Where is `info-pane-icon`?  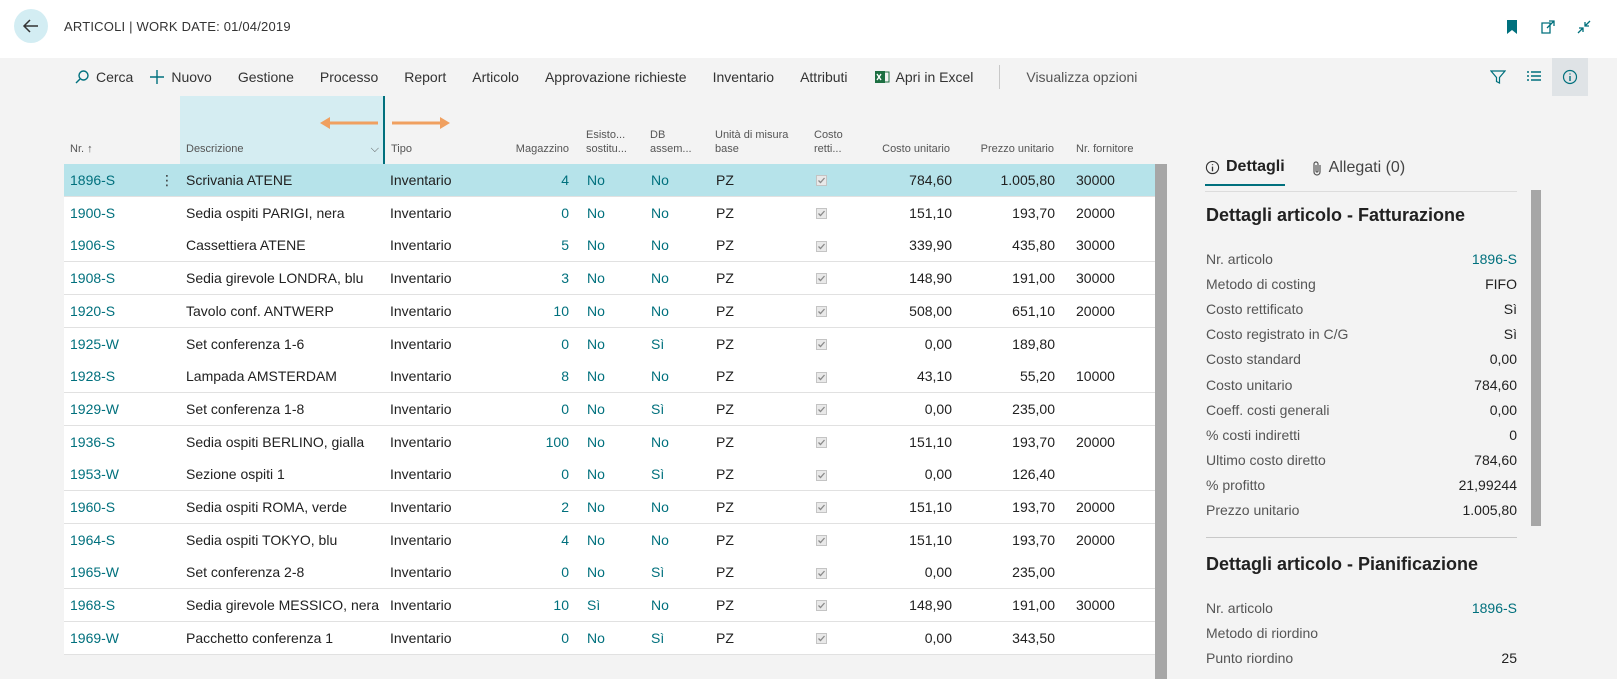
info-pane-icon is located at coordinates (1570, 77).